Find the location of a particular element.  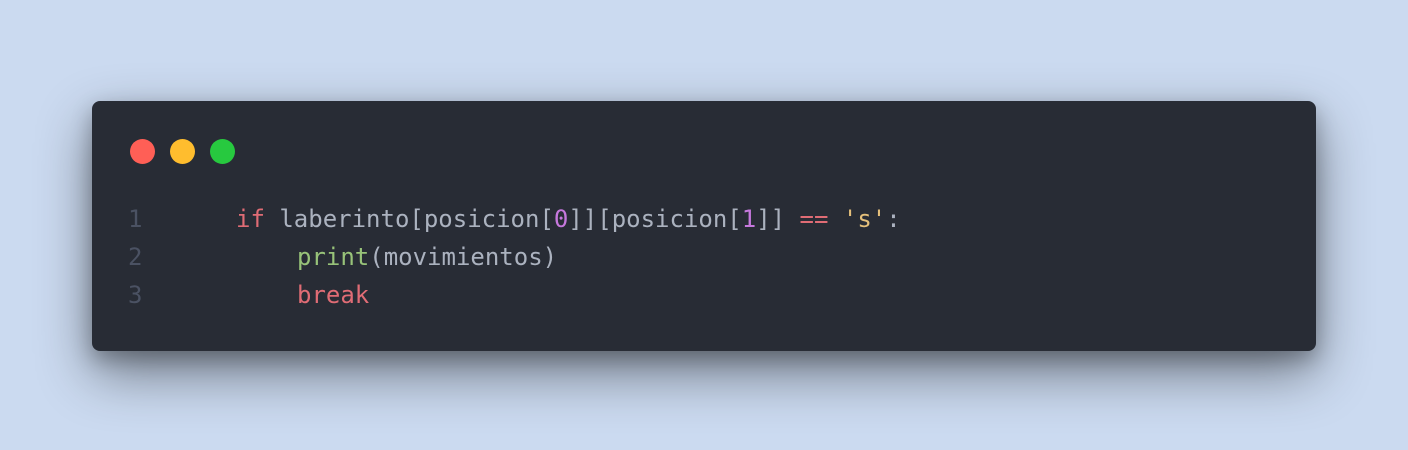

function-token: print is located at coordinates (333, 257).